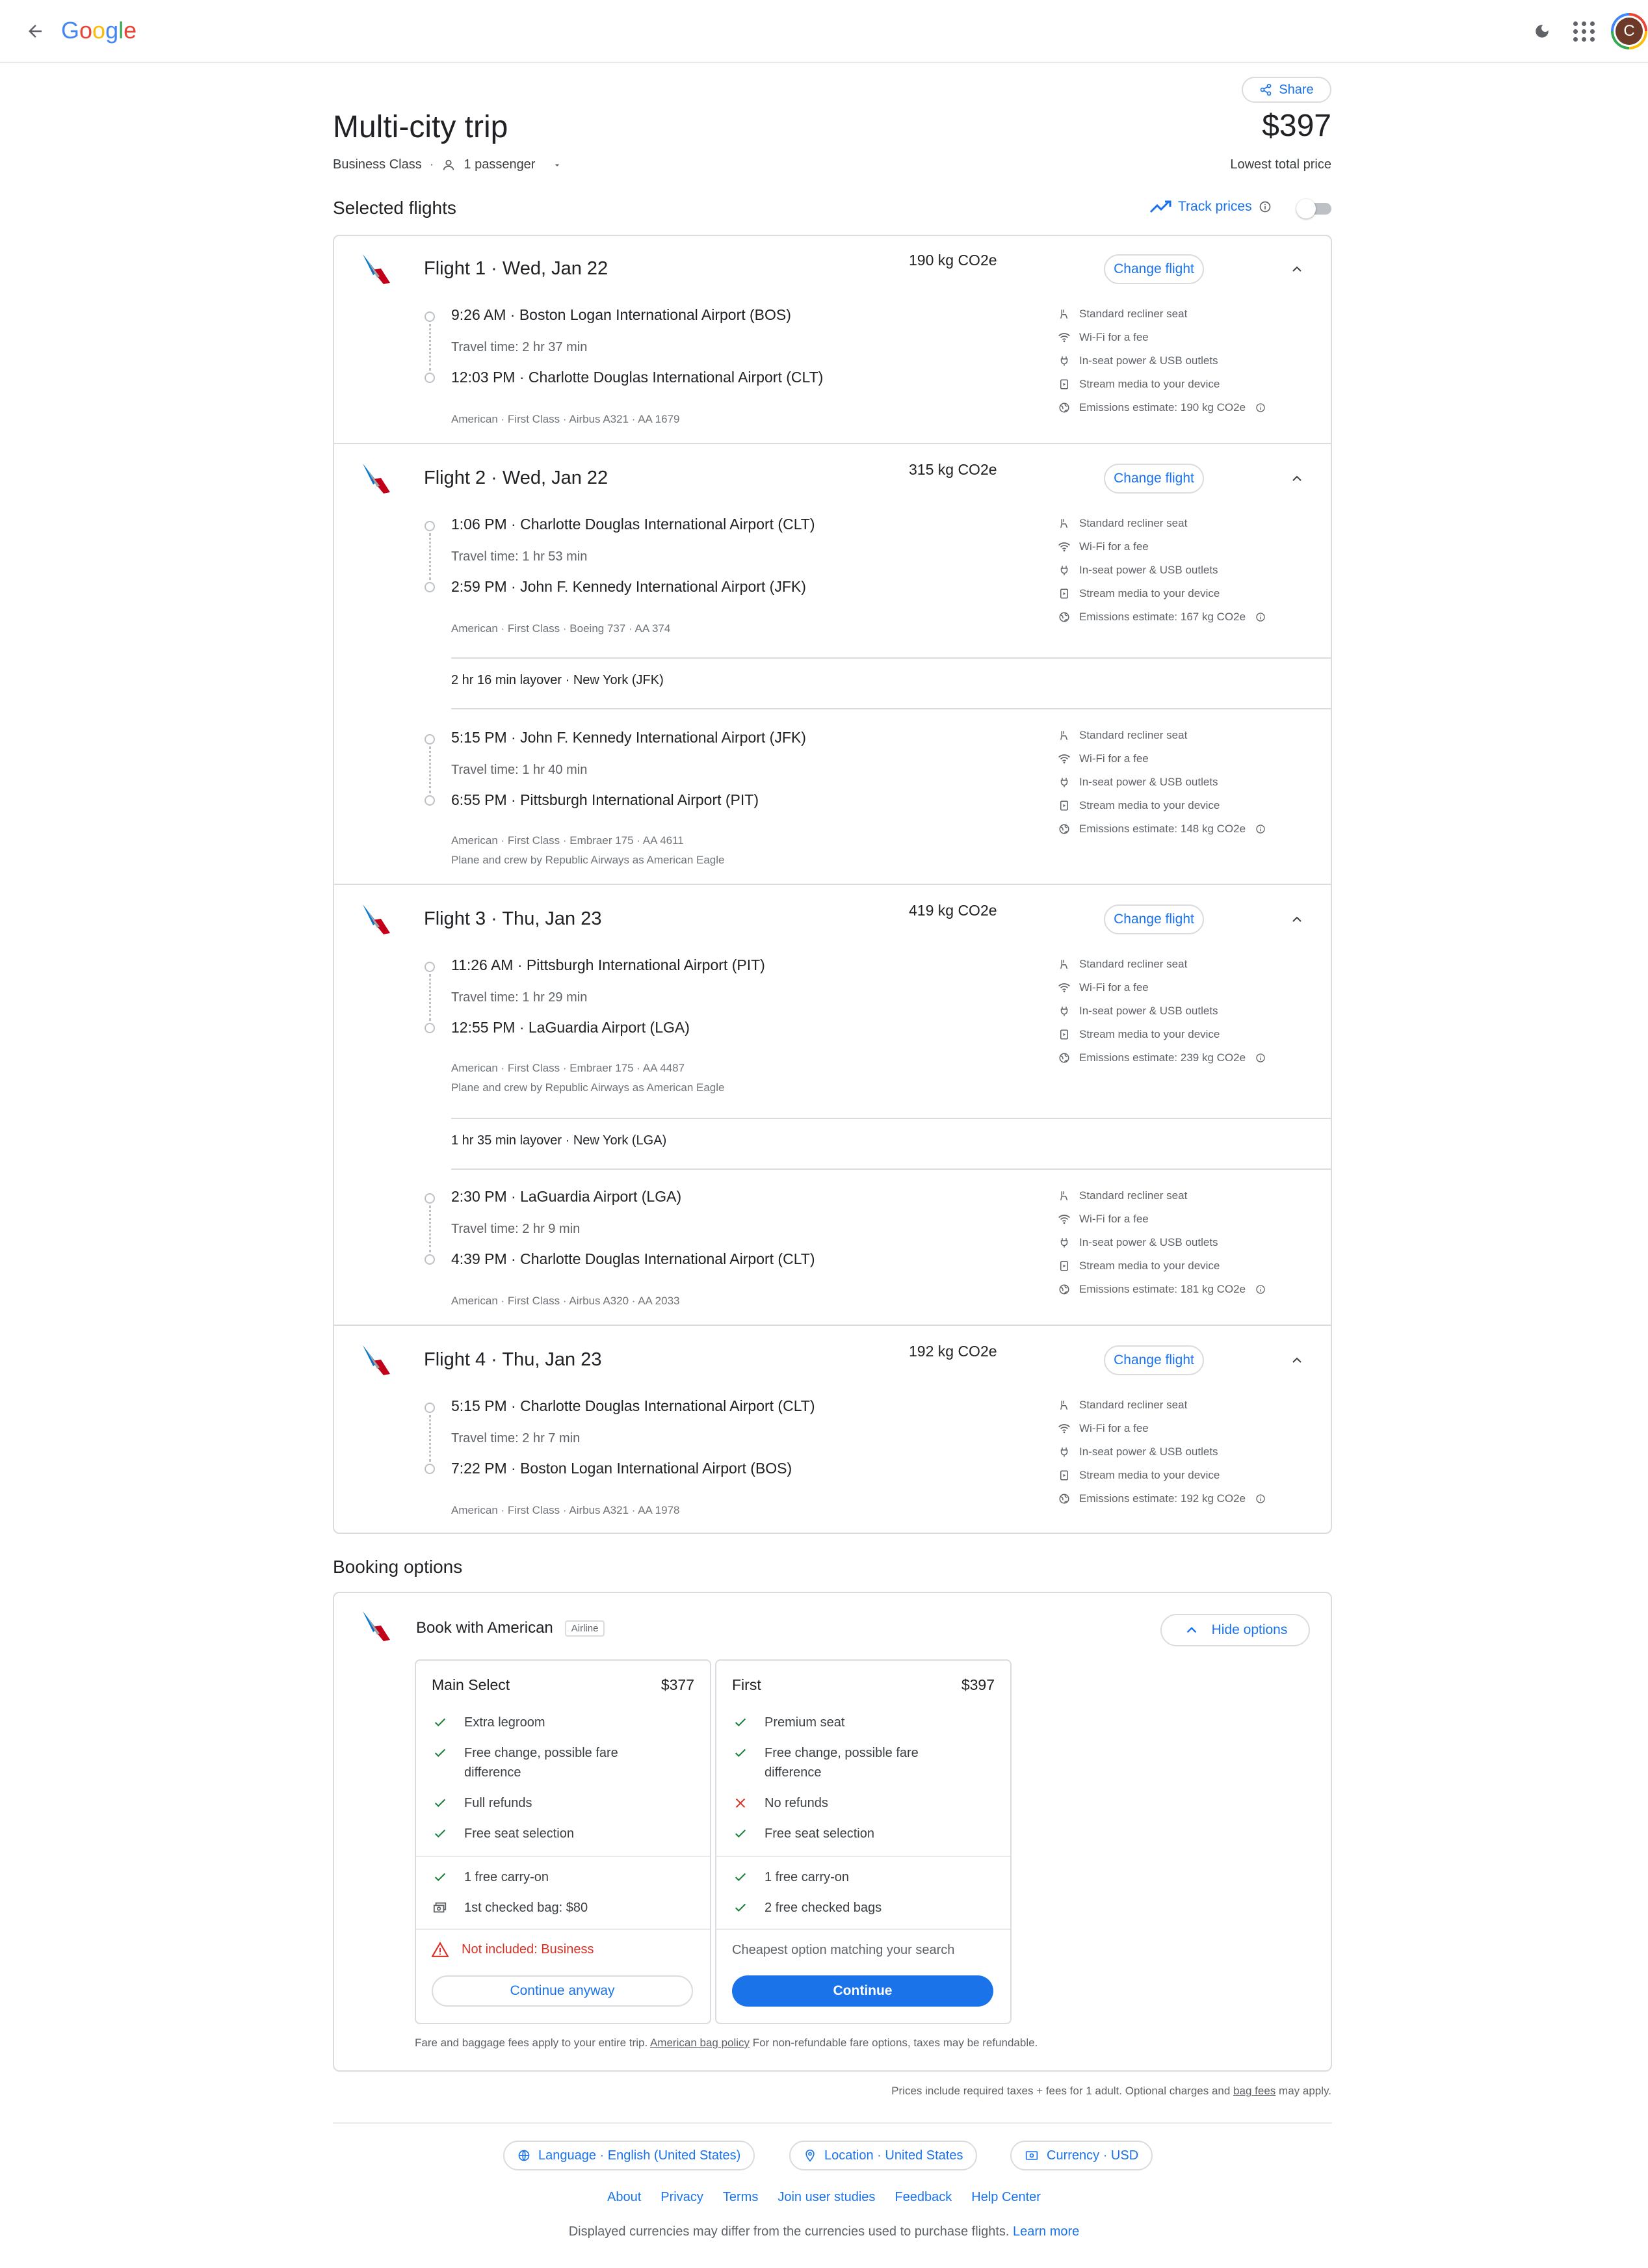 Image resolution: width=1648 pixels, height=2268 pixels. Describe the element at coordinates (953, 910) in the screenshot. I see `flight-3-co2: 419 kg CO2e` at that location.